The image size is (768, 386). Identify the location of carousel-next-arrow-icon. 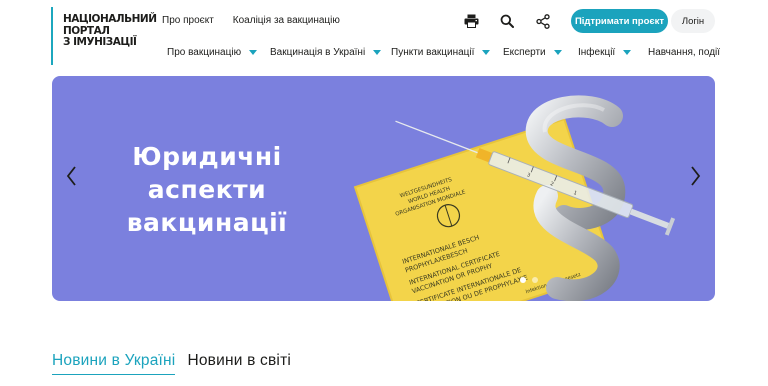
(695, 176).